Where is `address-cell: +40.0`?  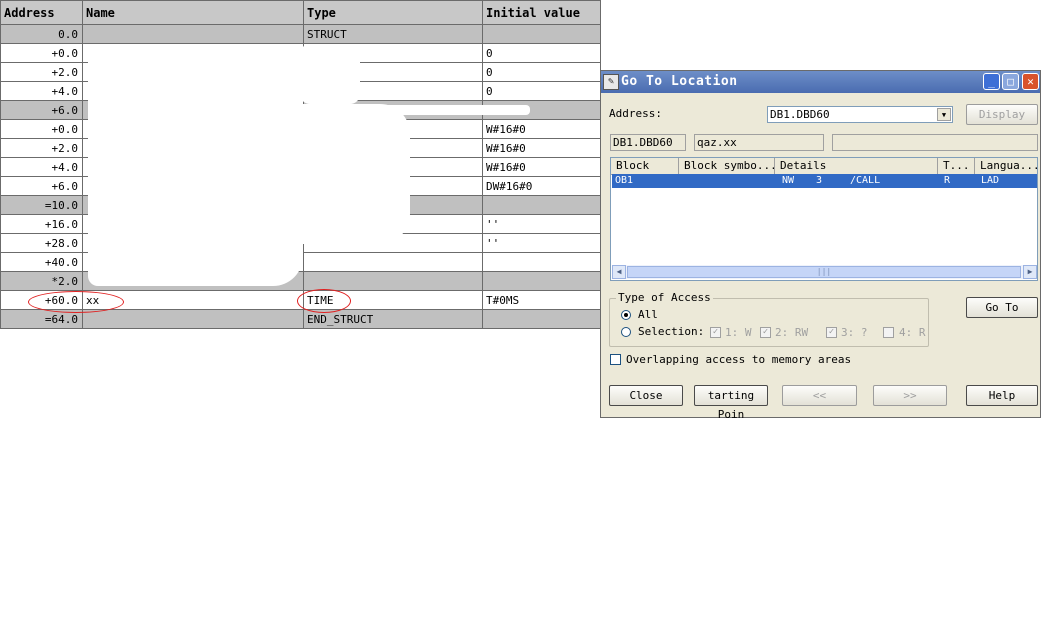 address-cell: +40.0 is located at coordinates (41, 262).